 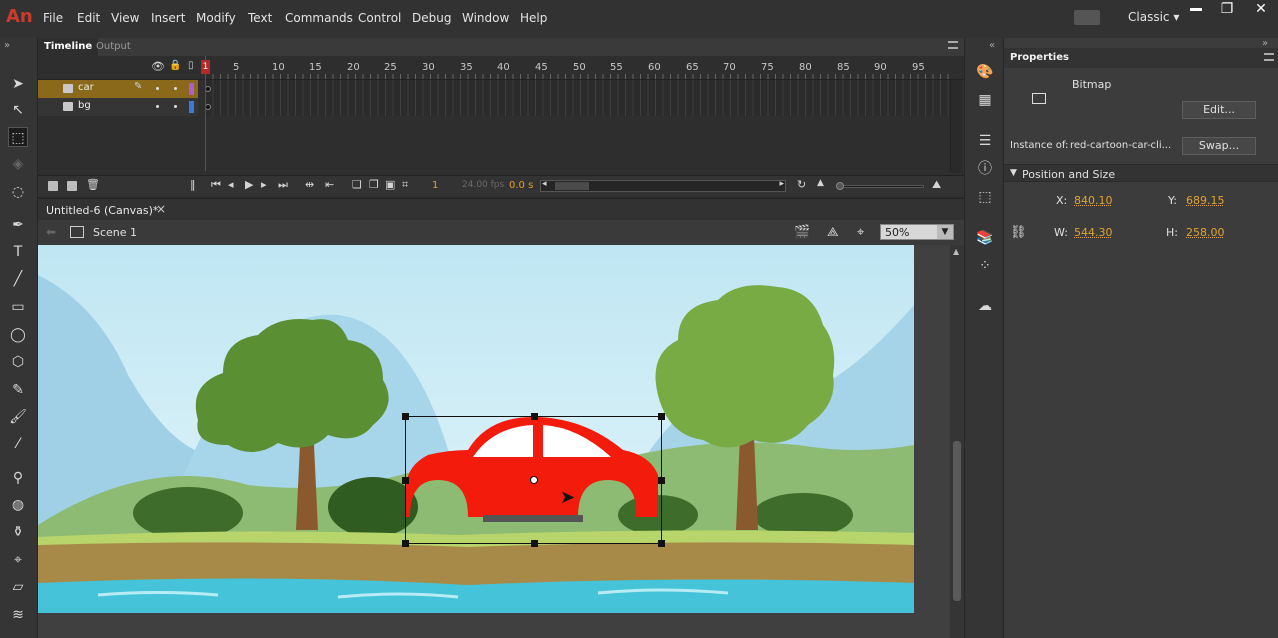 What do you see at coordinates (216, 18) in the screenshot?
I see `menu-modify: Modify` at bounding box center [216, 18].